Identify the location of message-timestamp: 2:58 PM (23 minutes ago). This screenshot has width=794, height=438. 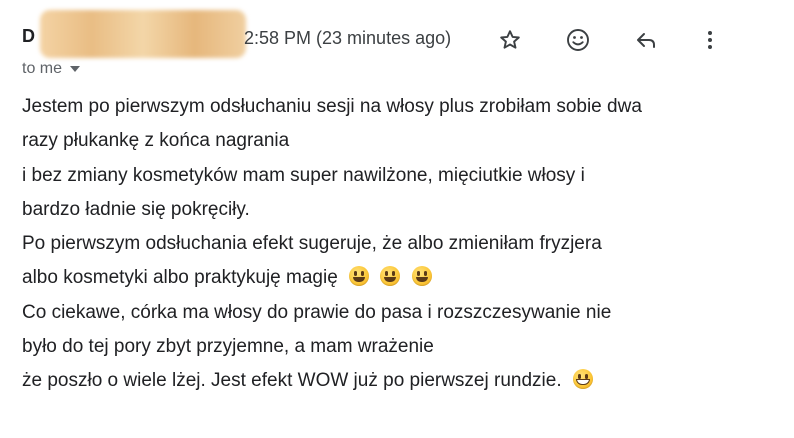
(348, 38).